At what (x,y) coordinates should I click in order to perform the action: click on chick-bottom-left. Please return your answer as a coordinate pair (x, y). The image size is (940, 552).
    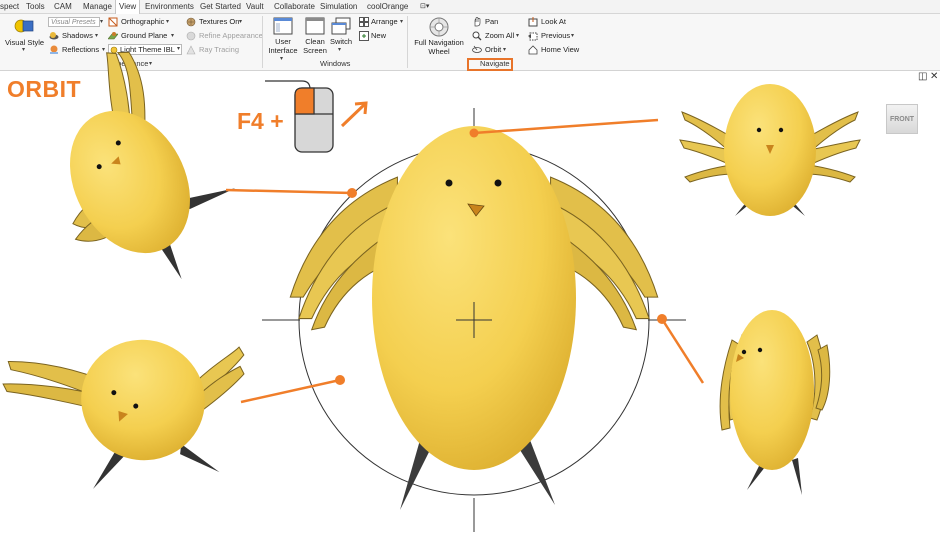
    Looking at the image, I should click on (123, 414).